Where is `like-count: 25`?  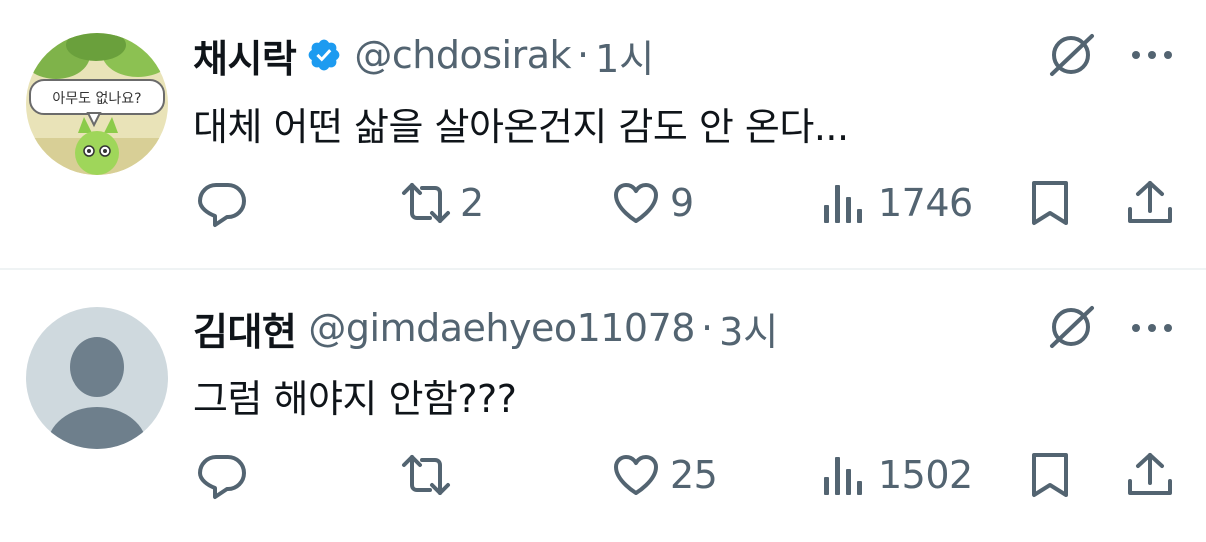
like-count: 25 is located at coordinates (694, 475).